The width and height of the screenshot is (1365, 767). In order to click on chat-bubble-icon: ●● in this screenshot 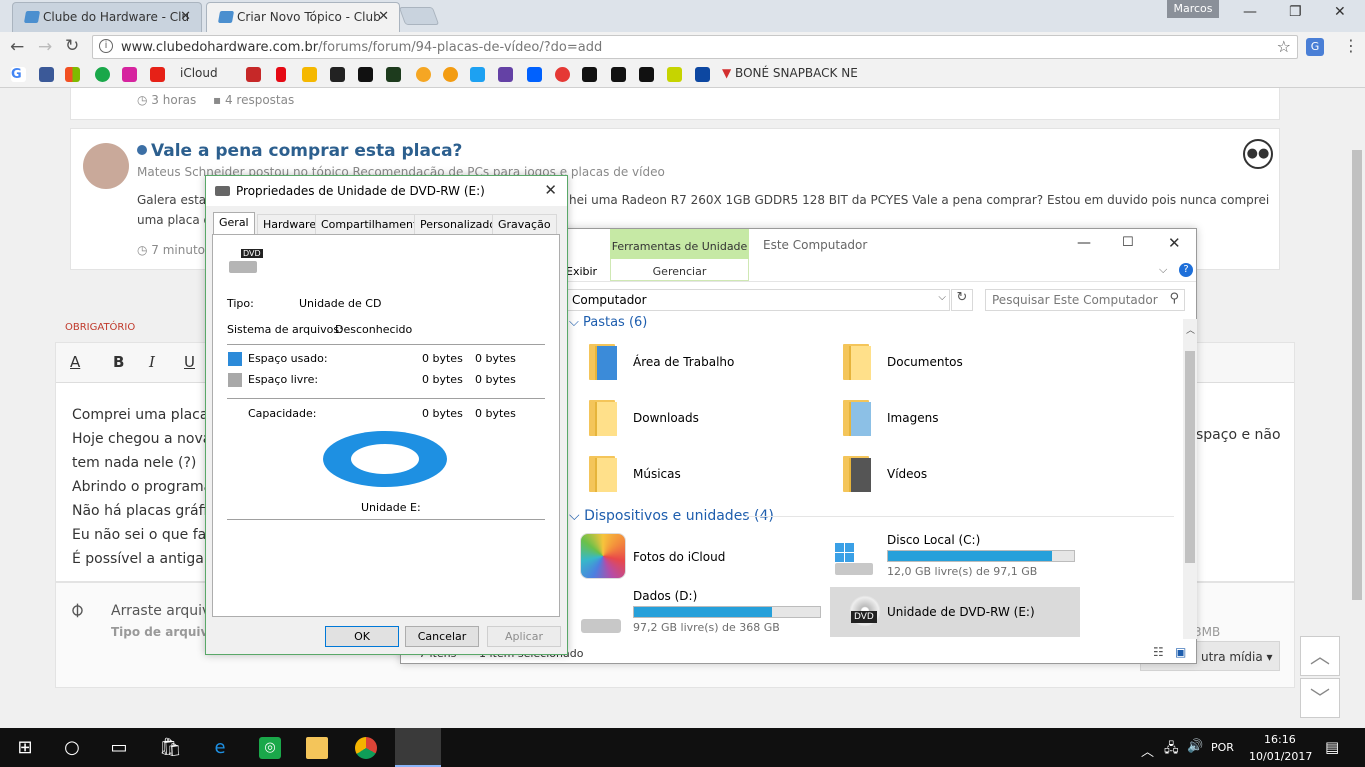, I will do `click(1258, 154)`.